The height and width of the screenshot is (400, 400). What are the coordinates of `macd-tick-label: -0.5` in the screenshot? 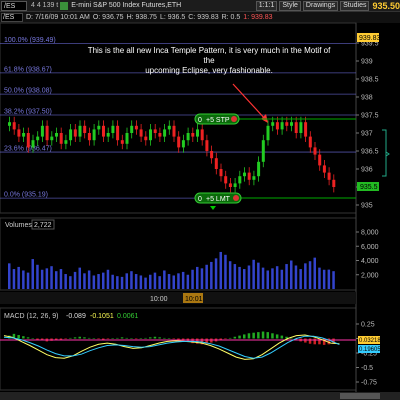 It's located at (367, 368).